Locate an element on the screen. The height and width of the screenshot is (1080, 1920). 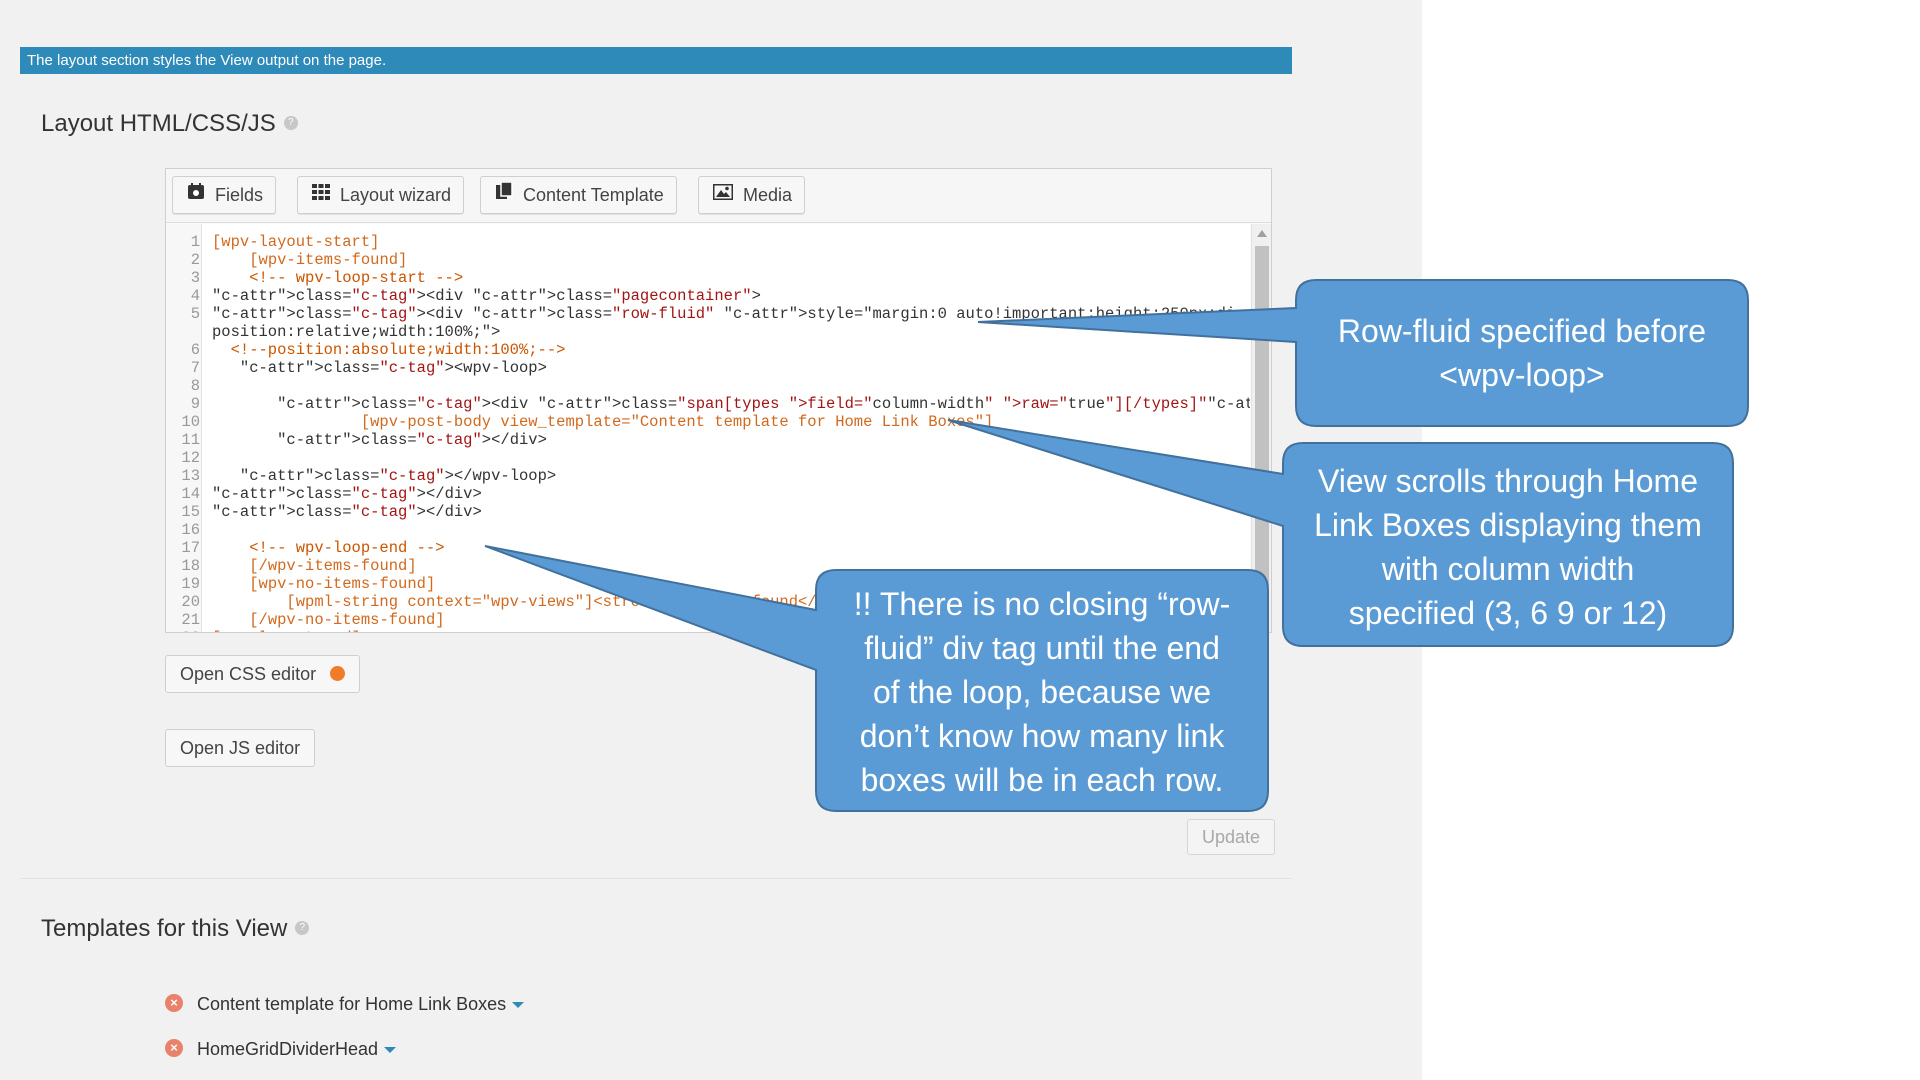
code-line-text: [wpv-no-items-found] is located at coordinates (342, 584).